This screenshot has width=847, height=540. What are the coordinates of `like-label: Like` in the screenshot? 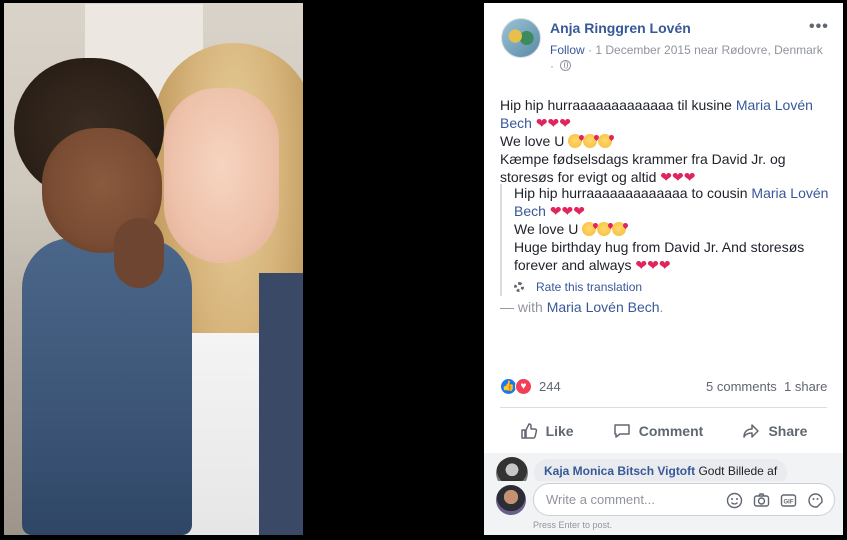 It's located at (559, 431).